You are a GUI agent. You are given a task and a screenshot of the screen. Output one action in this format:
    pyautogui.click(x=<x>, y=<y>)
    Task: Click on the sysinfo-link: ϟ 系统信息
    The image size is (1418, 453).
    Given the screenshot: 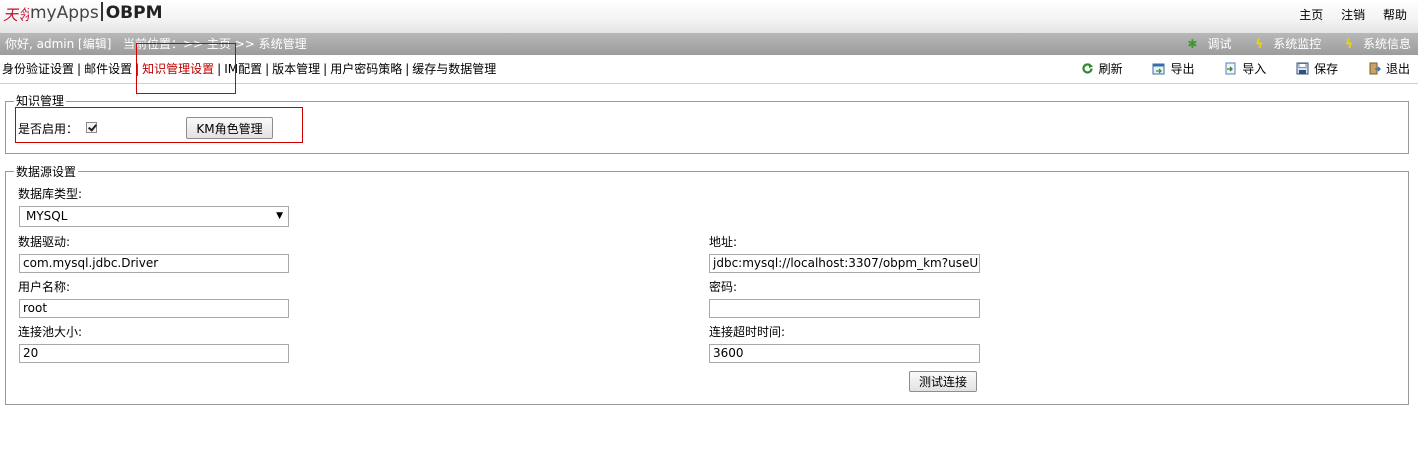 What is the action you would take?
    pyautogui.click(x=1373, y=44)
    